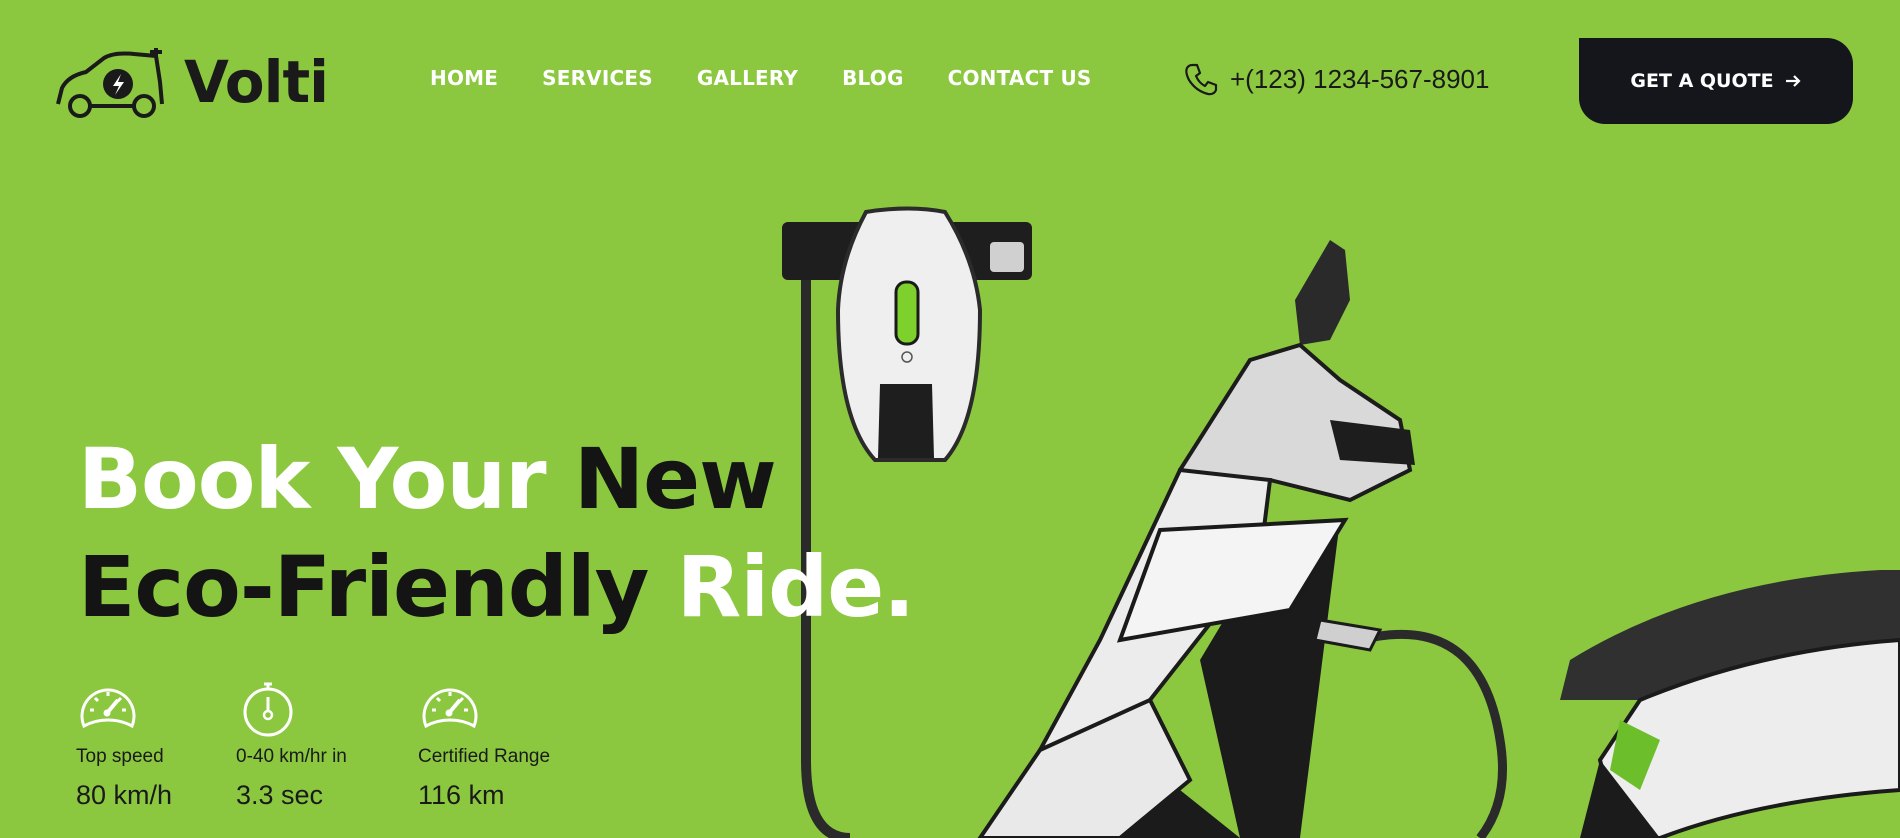 The width and height of the screenshot is (1900, 838). Describe the element at coordinates (1793, 81) in the screenshot. I see `arrow-right-icon` at that location.